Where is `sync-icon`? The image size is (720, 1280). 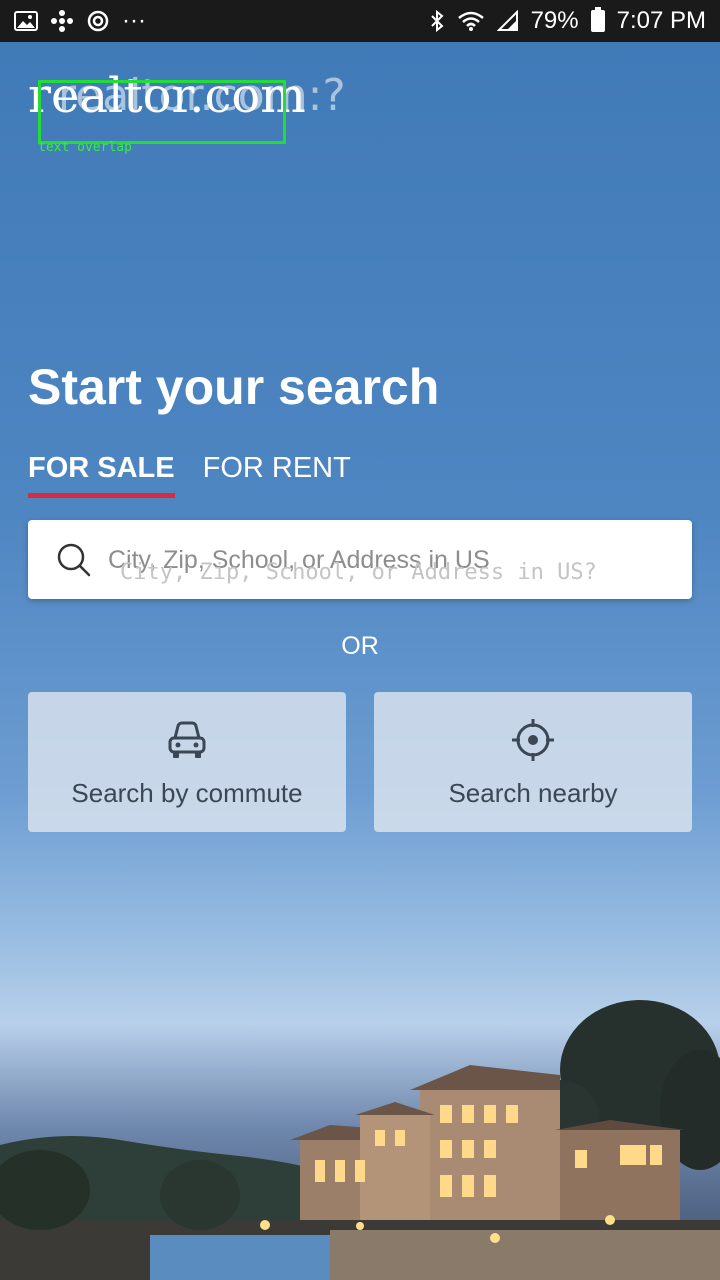 sync-icon is located at coordinates (98, 21).